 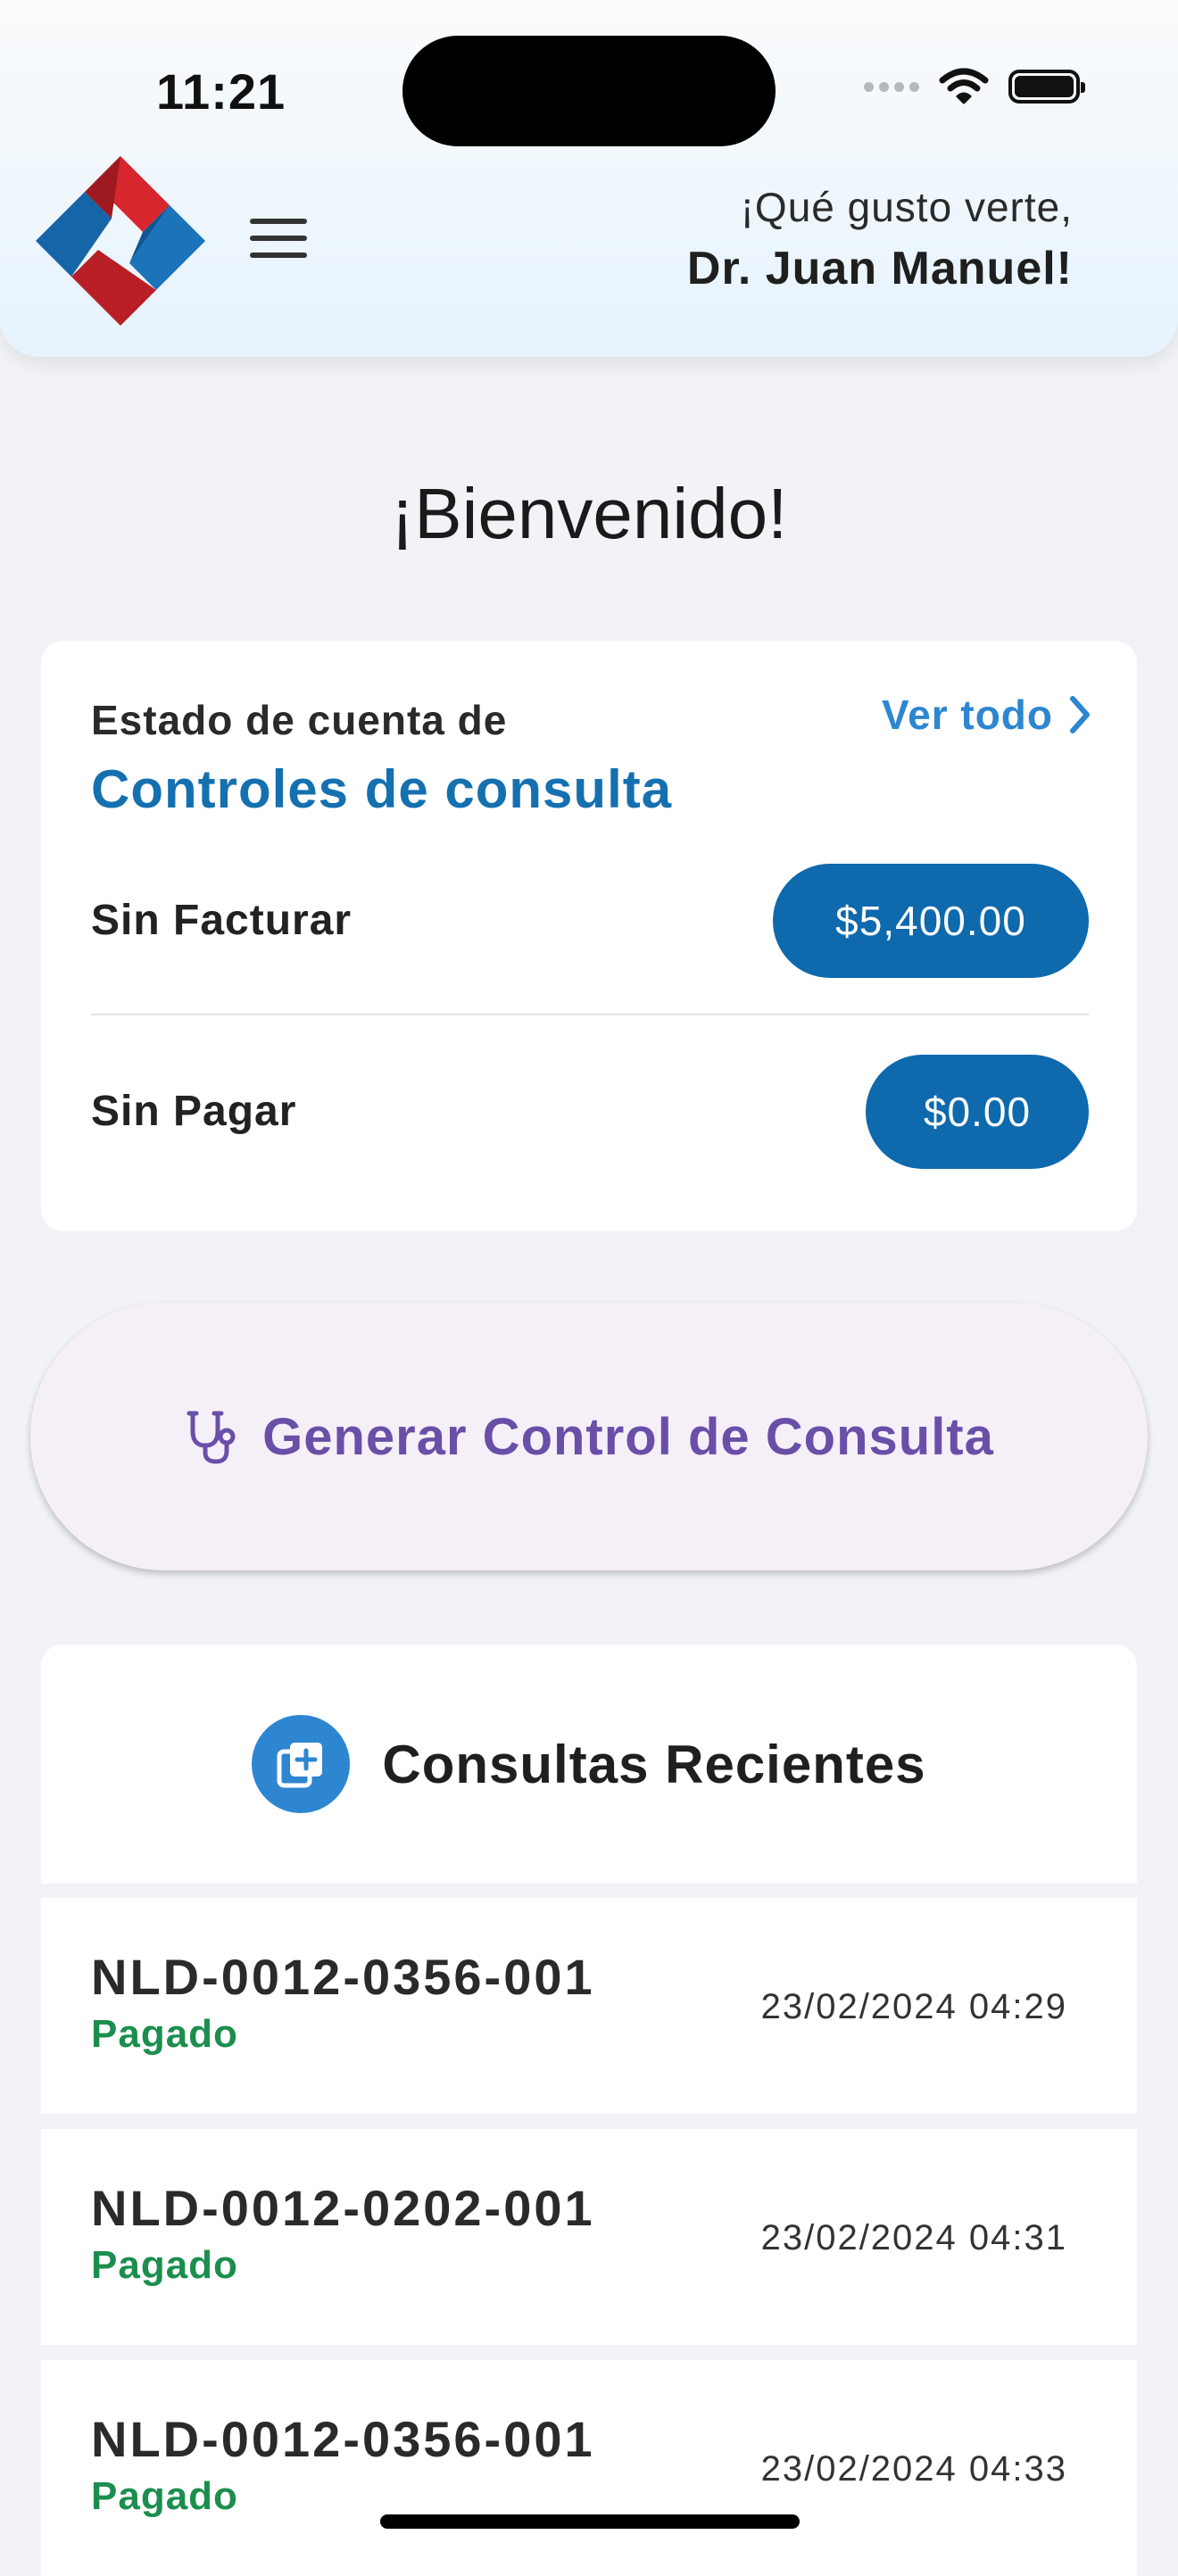 I want to click on app-header: 11:21 ¡Qué gusto verte, Dr. Juan Manuel!, so click(x=589, y=178).